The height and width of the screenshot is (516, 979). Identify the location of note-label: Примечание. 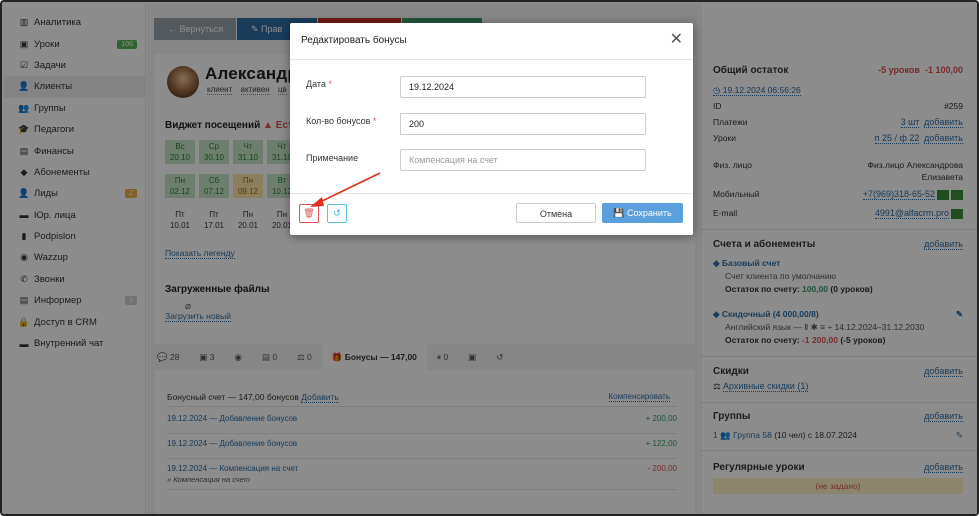
(332, 158).